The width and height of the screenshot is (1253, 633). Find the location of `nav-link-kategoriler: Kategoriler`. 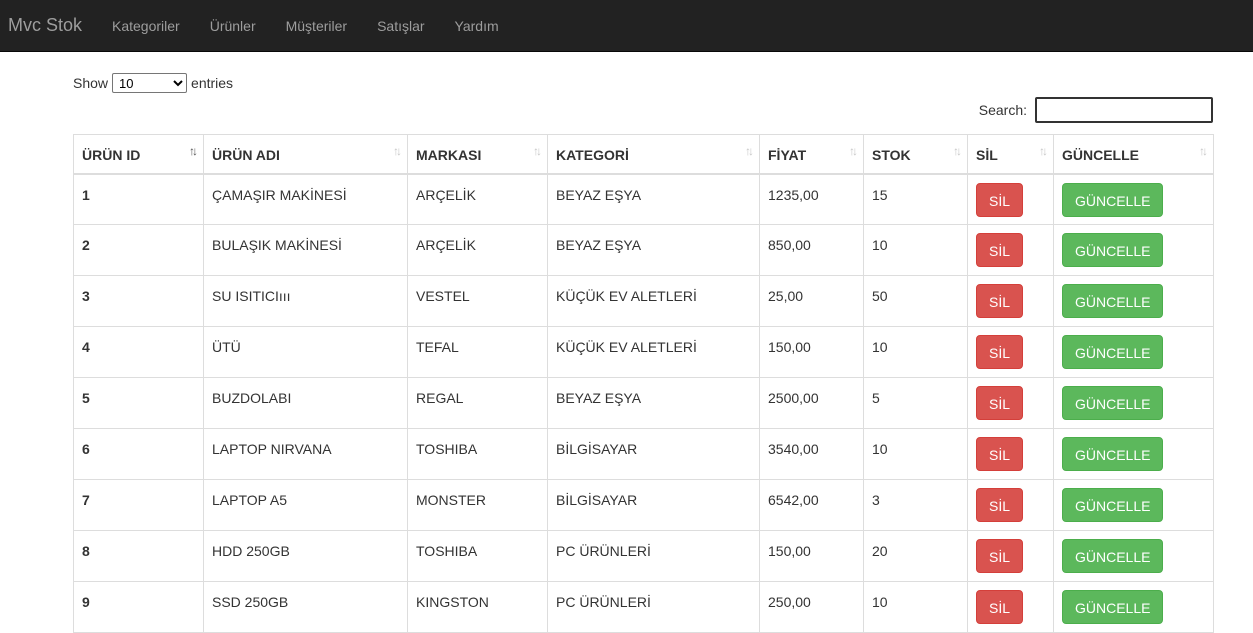

nav-link-kategoriler: Kategoriler is located at coordinates (146, 26).